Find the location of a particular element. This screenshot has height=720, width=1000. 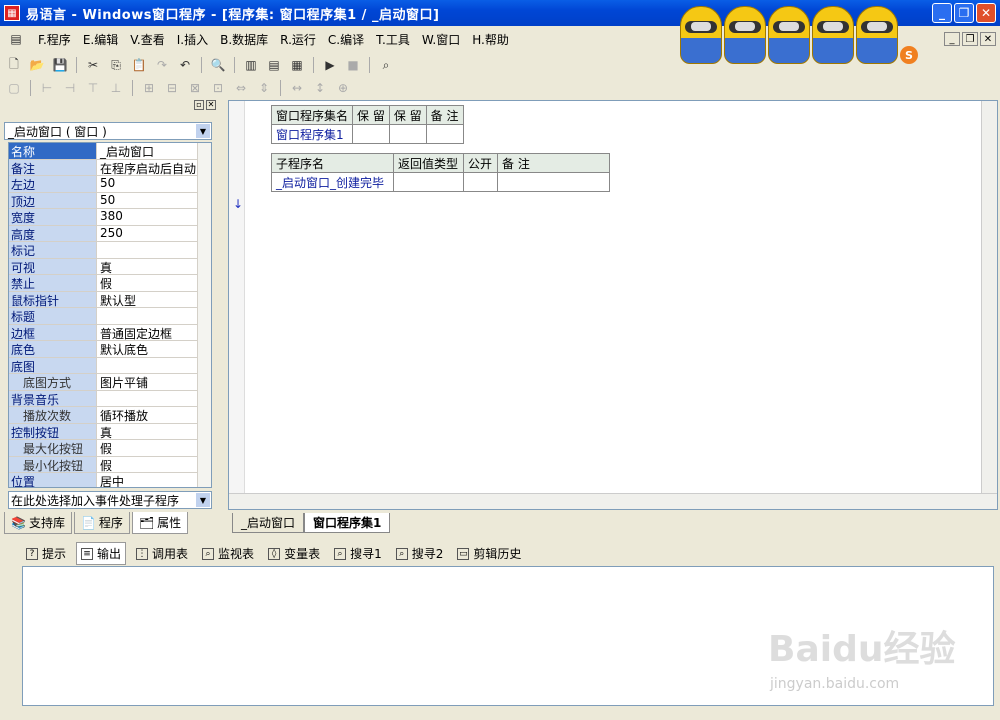

align-bottom-icon: ⊟ is located at coordinates (172, 88).